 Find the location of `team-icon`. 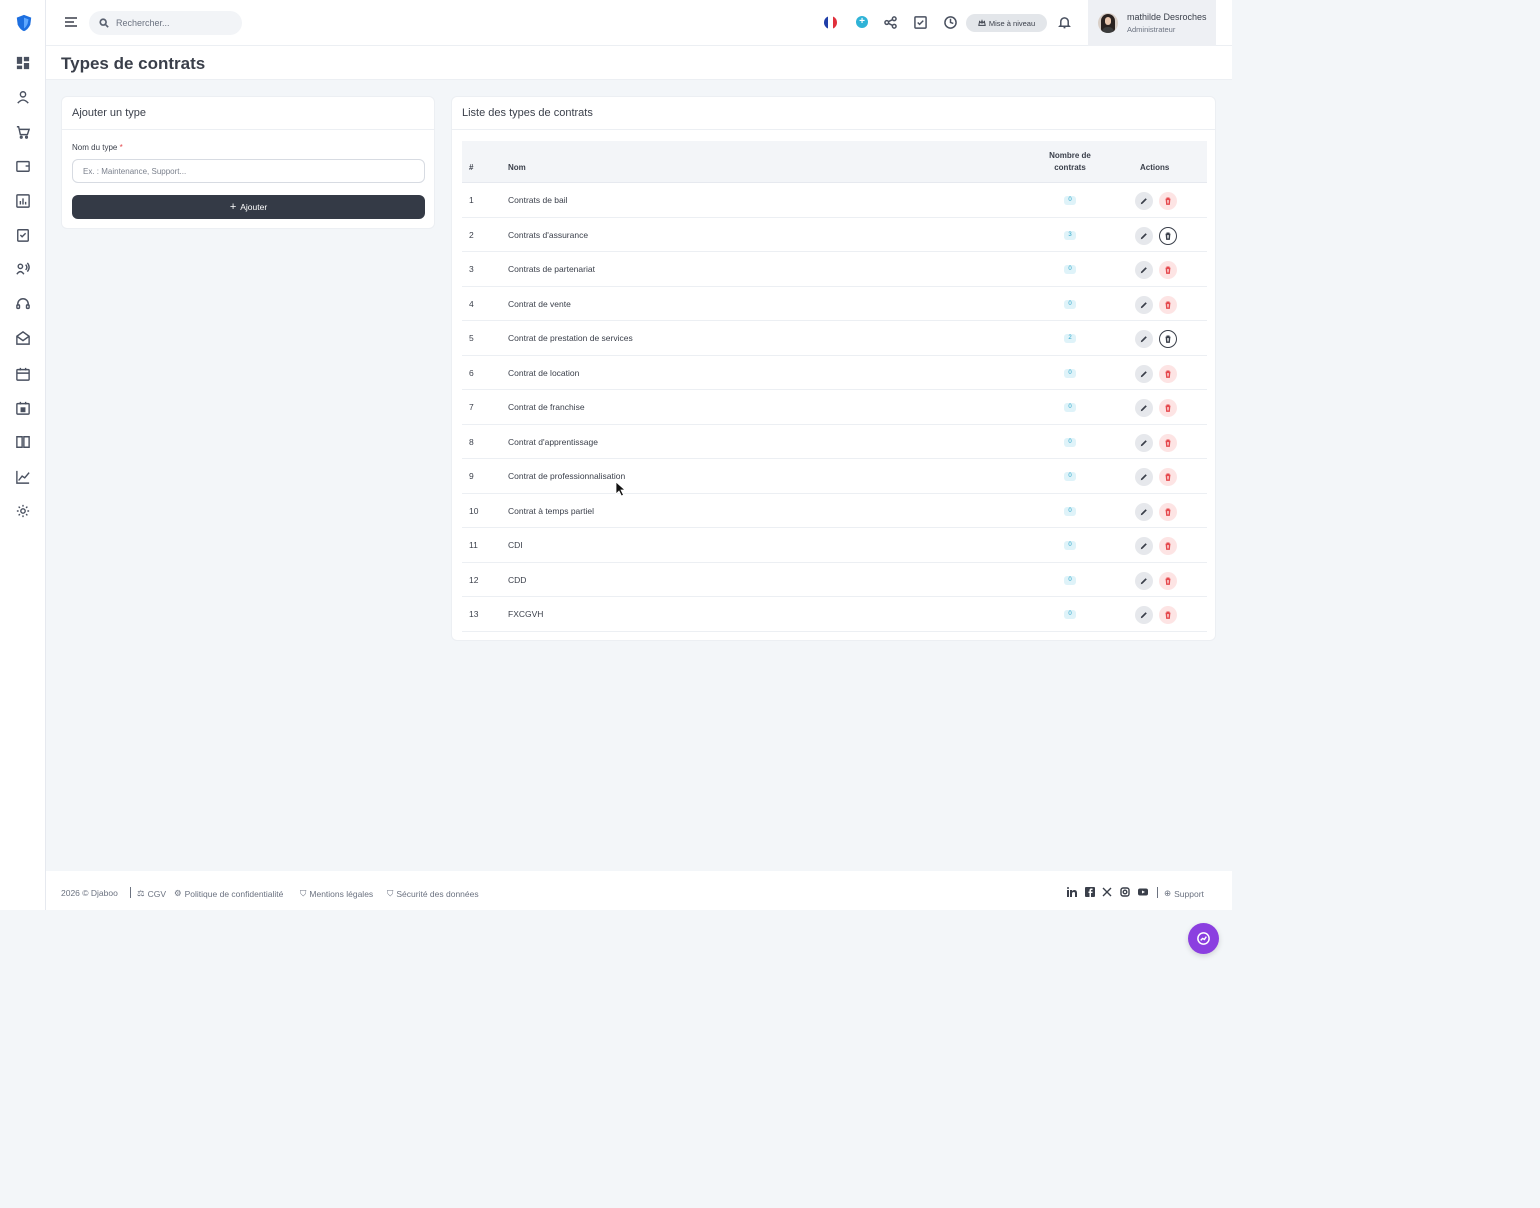

team-icon is located at coordinates (23, 269).